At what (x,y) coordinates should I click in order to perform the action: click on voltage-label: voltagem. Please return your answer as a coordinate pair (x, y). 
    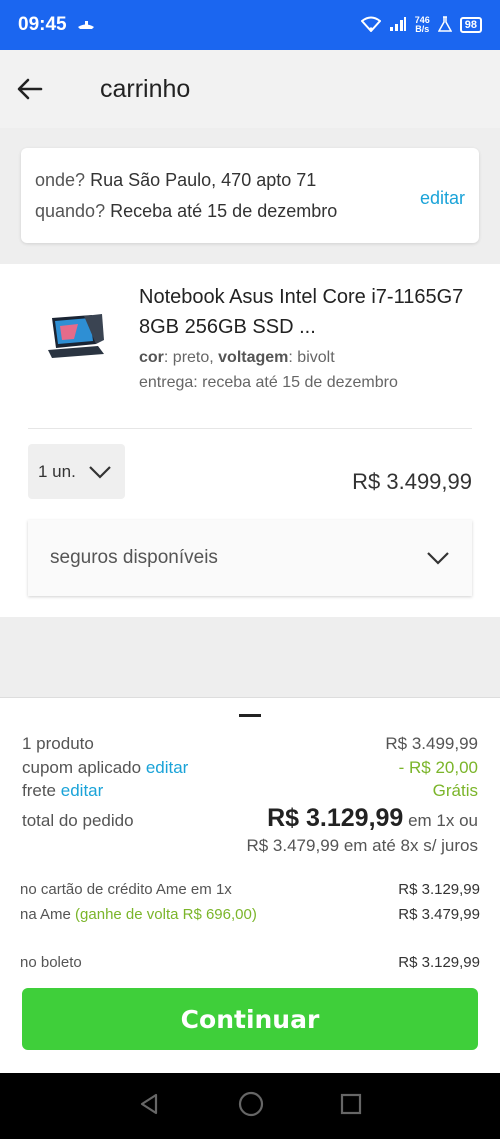
    Looking at the image, I should click on (253, 357).